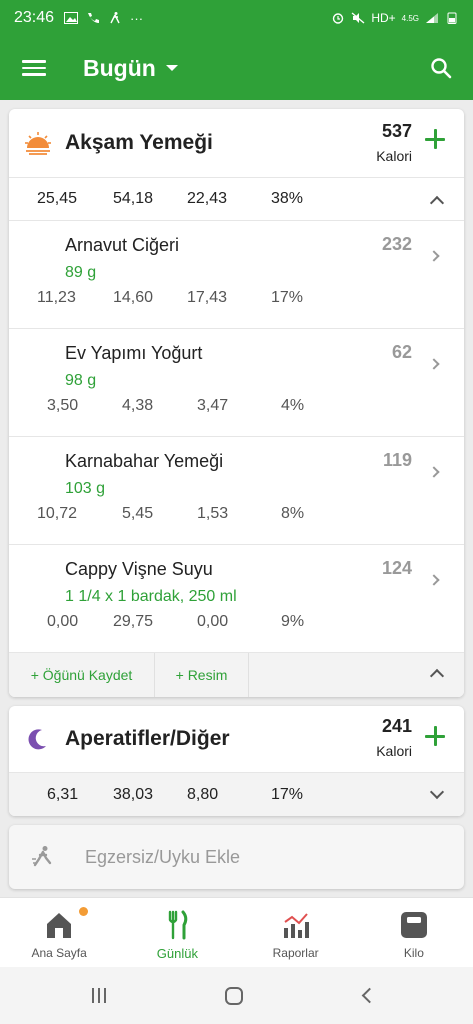 This screenshot has height=1024, width=473. I want to click on add-photo-button: + Resim, so click(202, 675).